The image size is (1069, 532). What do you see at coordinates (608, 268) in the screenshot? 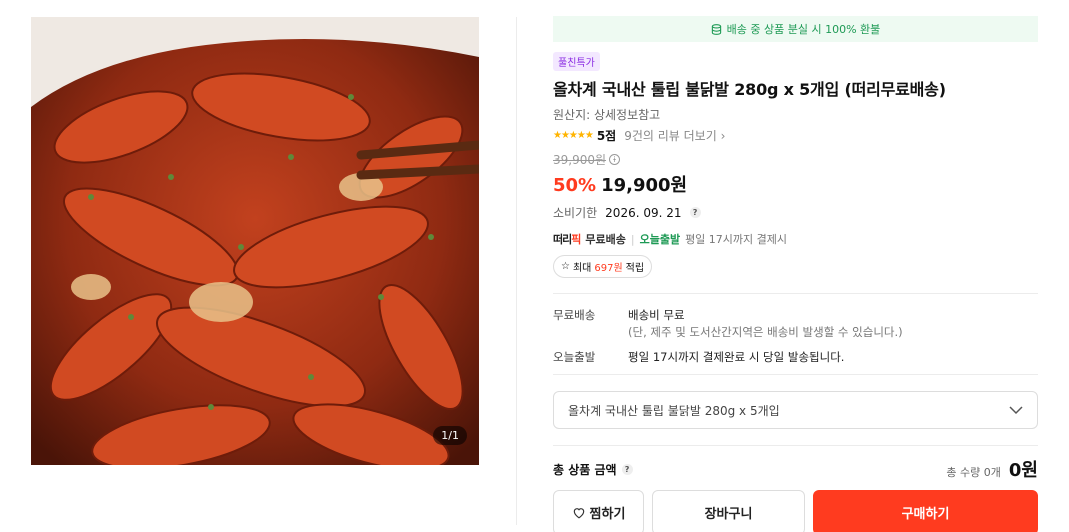
I see `points-amount: 697원` at bounding box center [608, 268].